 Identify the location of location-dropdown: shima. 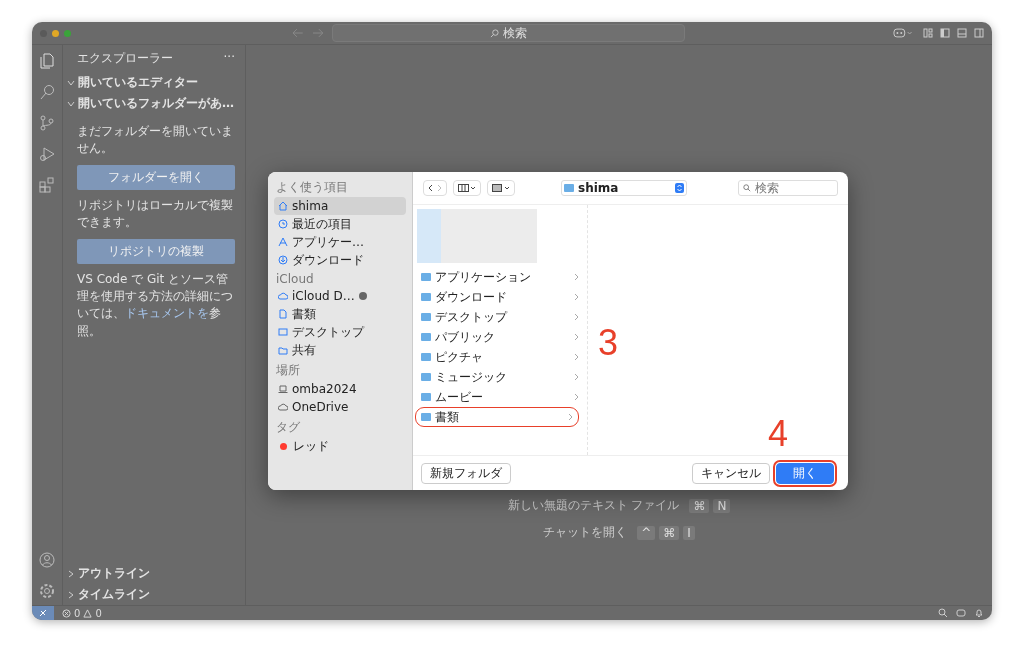
(624, 188).